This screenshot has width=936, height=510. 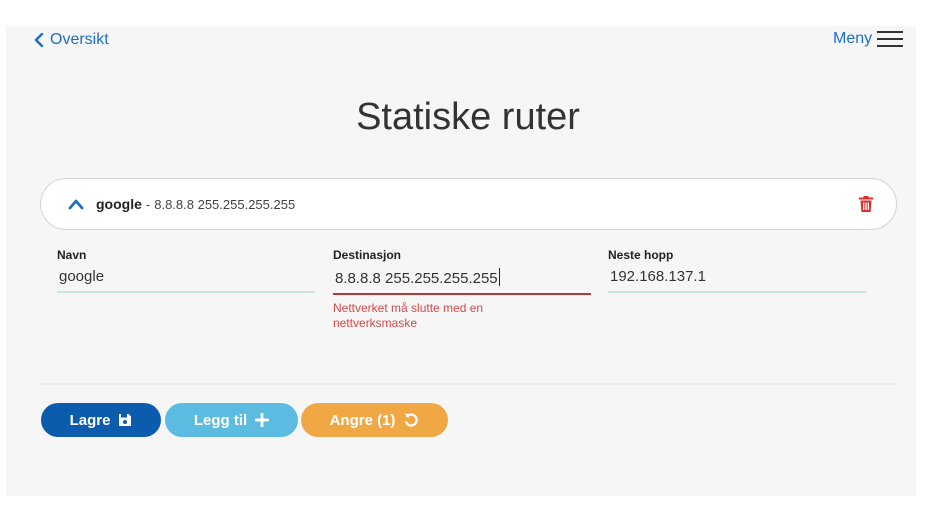 What do you see at coordinates (890, 39) in the screenshot?
I see `hamburger-menu-icon` at bounding box center [890, 39].